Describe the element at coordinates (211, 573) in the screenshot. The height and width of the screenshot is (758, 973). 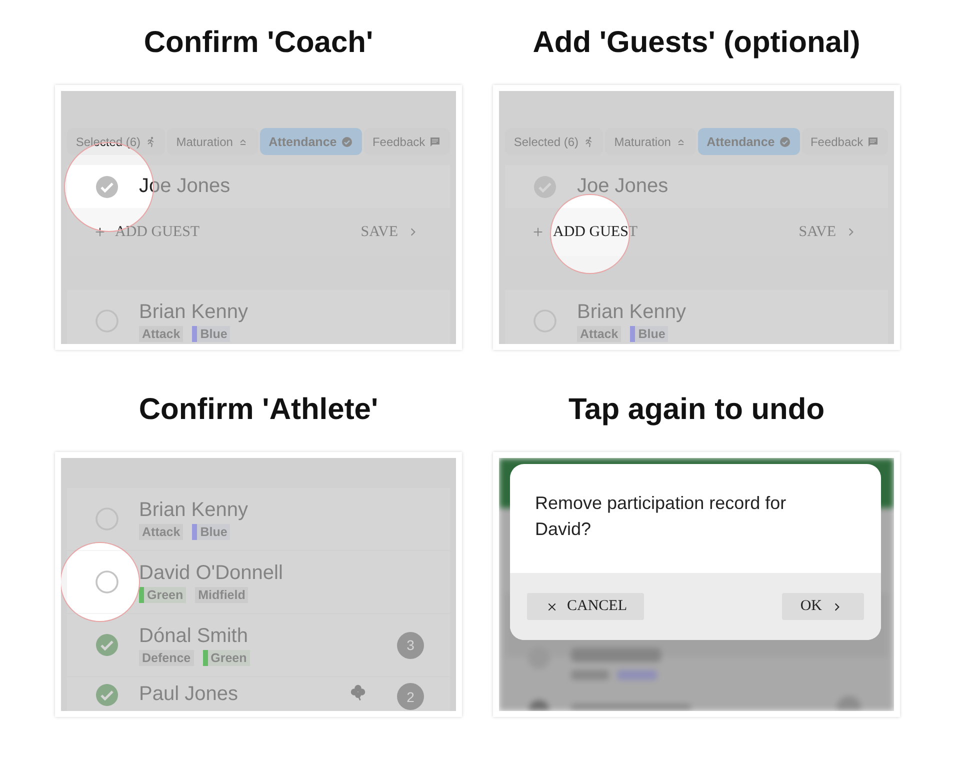
I see `athlete-name: David O'Donnell` at that location.